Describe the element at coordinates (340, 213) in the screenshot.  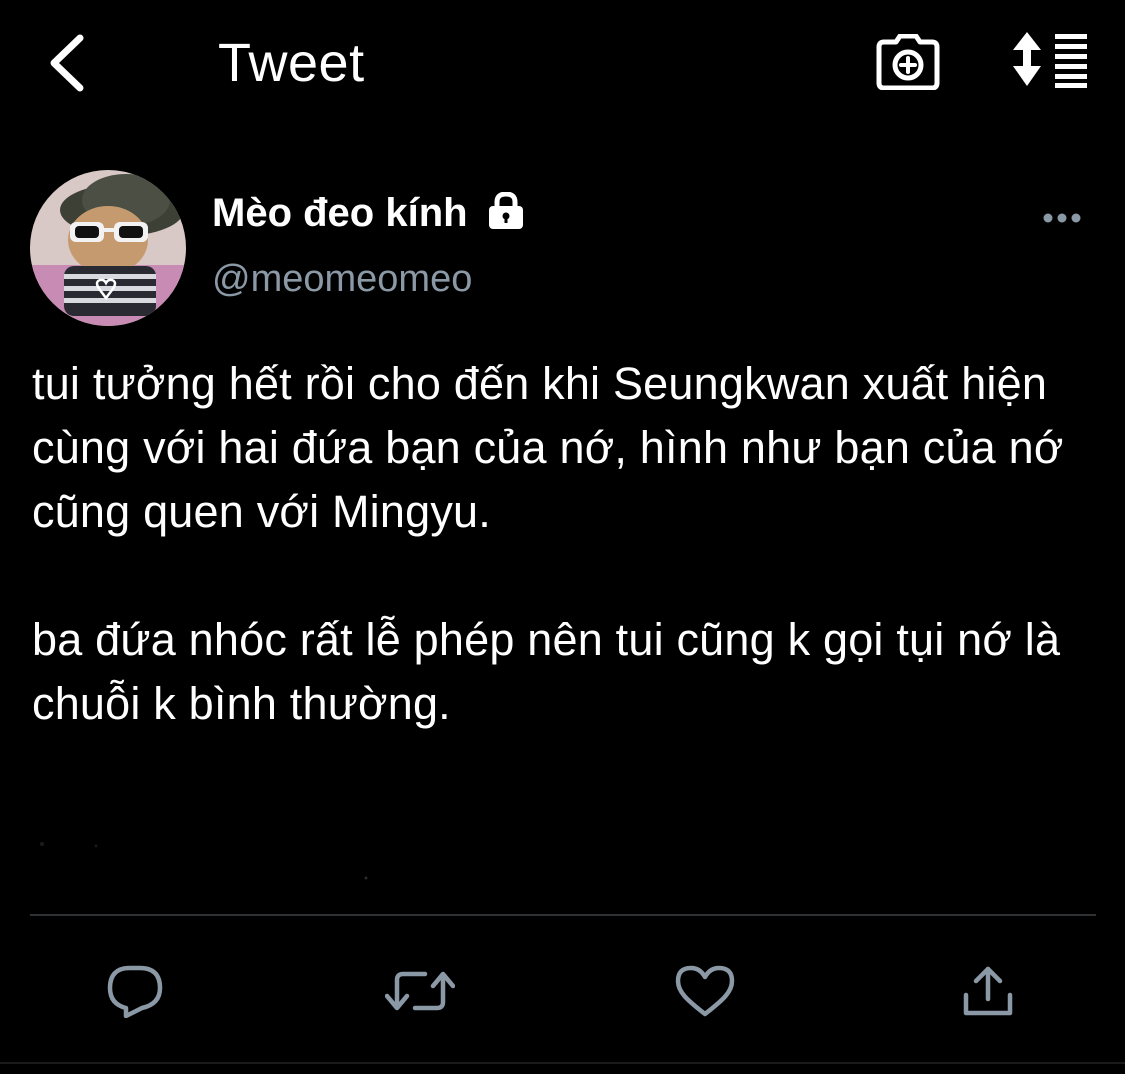
I see `author-display-name: Mèo đeo kính` at that location.